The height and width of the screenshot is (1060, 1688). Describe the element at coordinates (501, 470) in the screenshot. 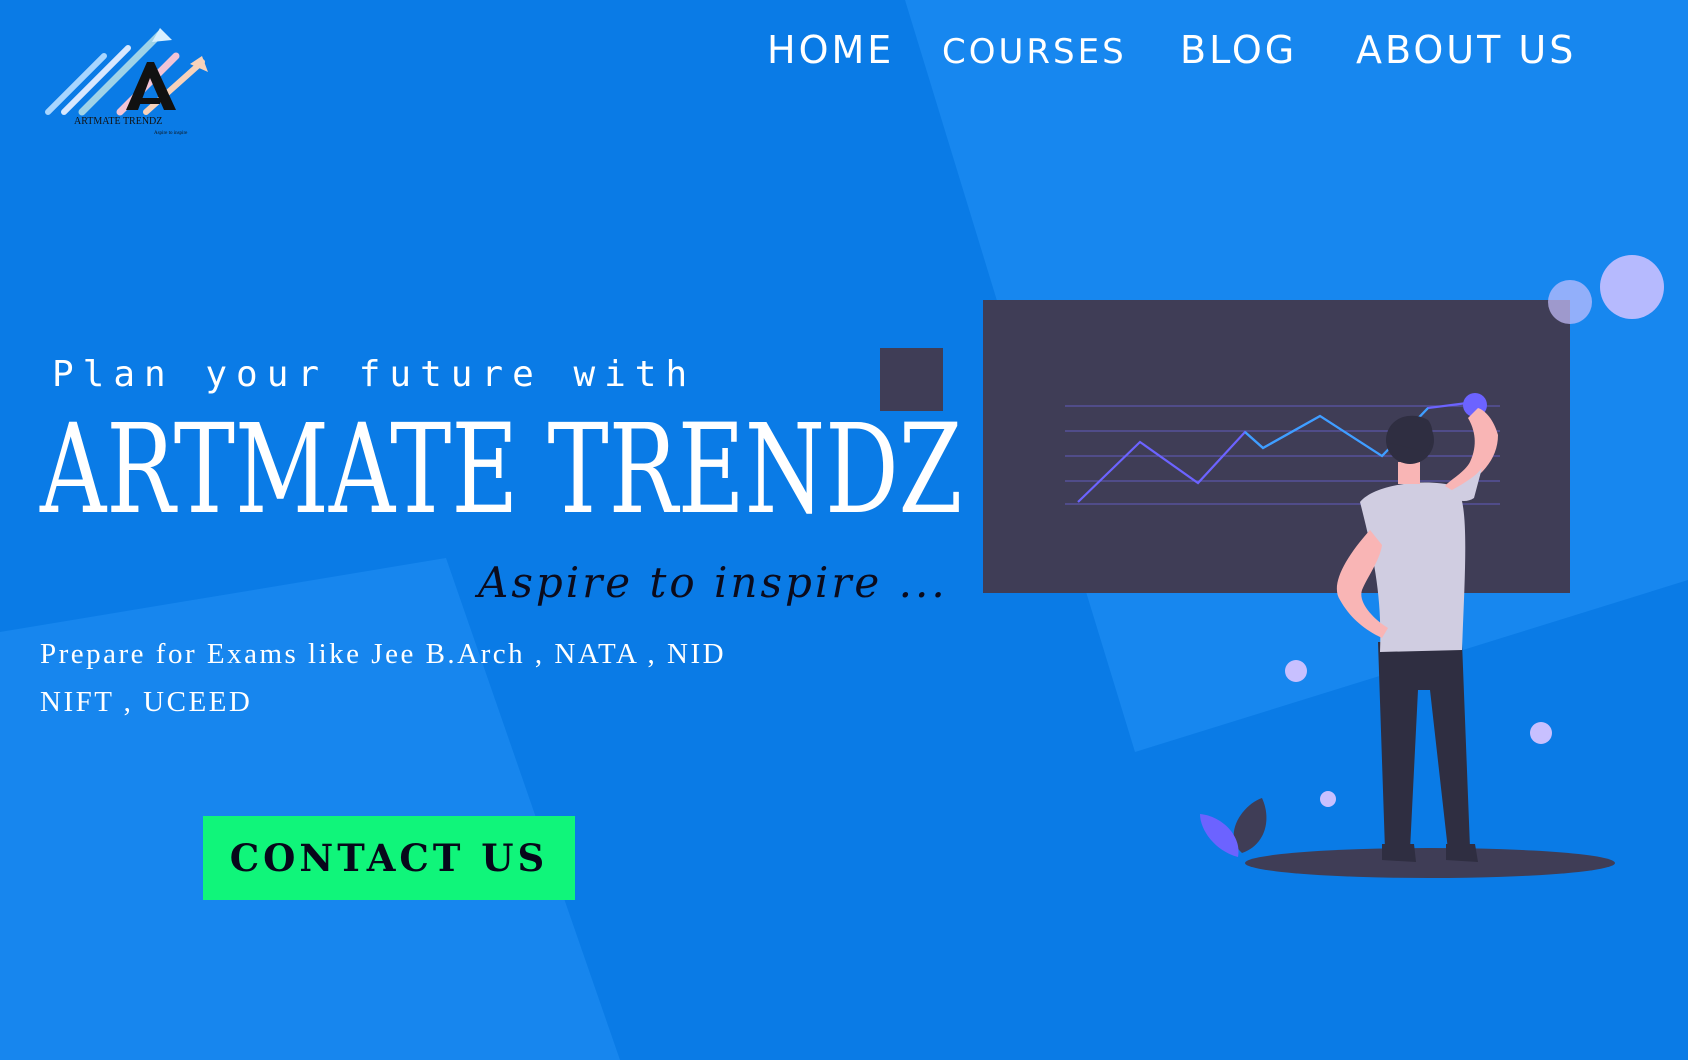

I see `hero-title: ARTMATE TRENDZ` at that location.